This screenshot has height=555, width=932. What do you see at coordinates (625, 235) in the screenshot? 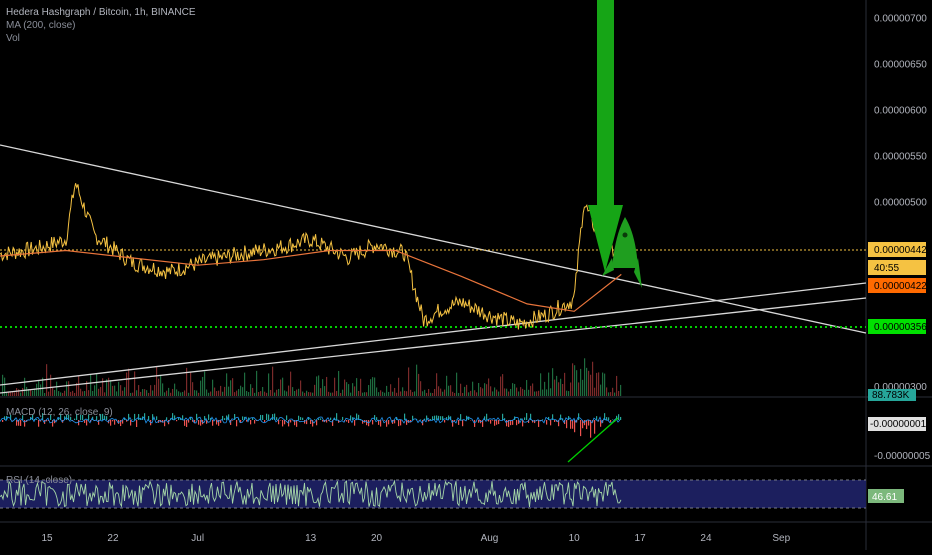
I see `rocket-window` at bounding box center [625, 235].